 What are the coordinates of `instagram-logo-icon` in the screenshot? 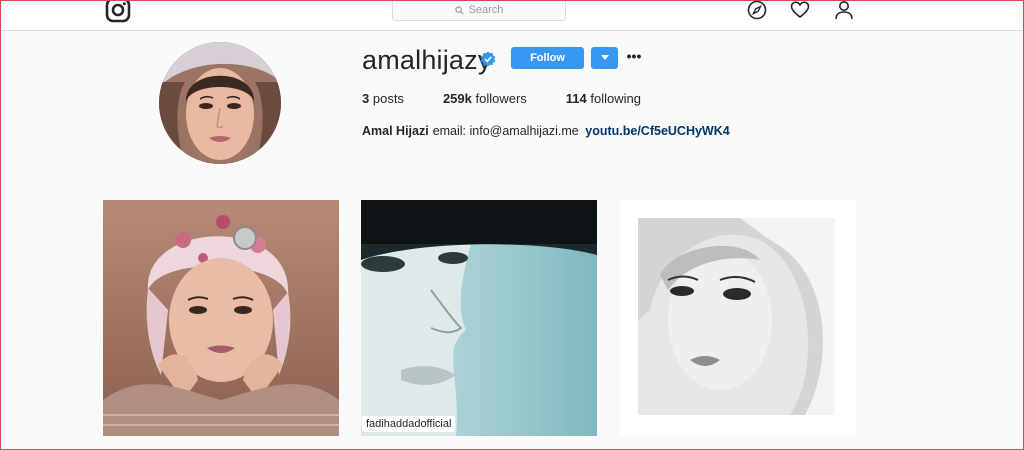 It's located at (118, 12).